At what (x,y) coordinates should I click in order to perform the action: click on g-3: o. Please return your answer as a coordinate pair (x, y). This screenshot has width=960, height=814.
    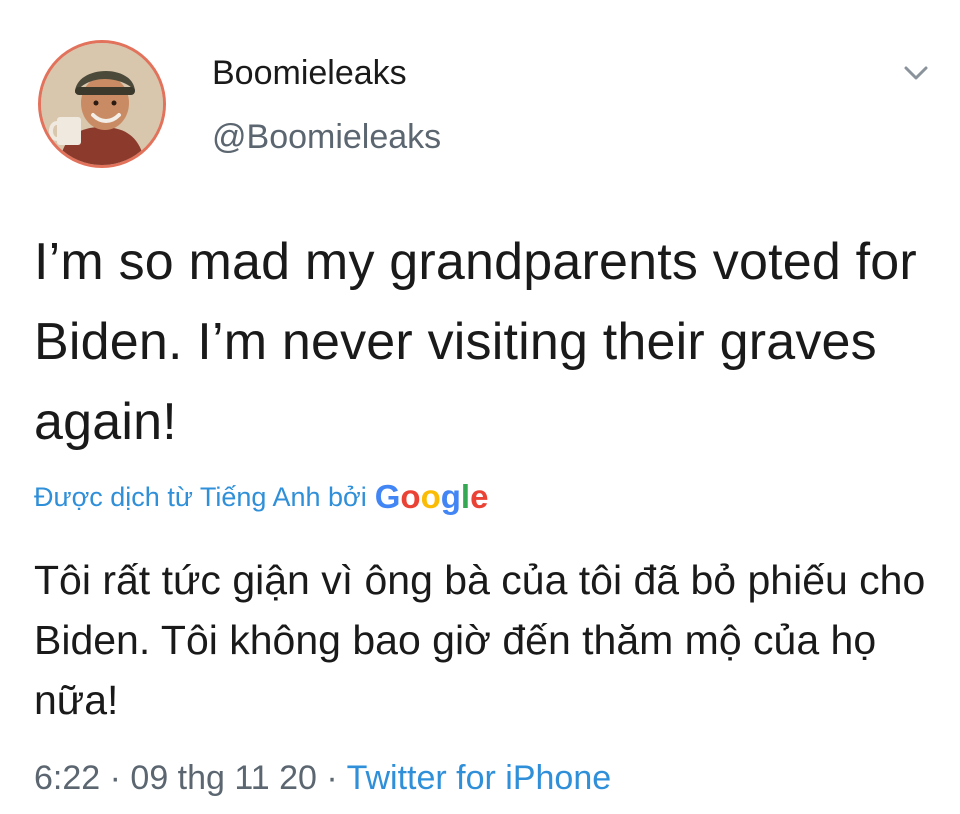
    Looking at the image, I should click on (430, 496).